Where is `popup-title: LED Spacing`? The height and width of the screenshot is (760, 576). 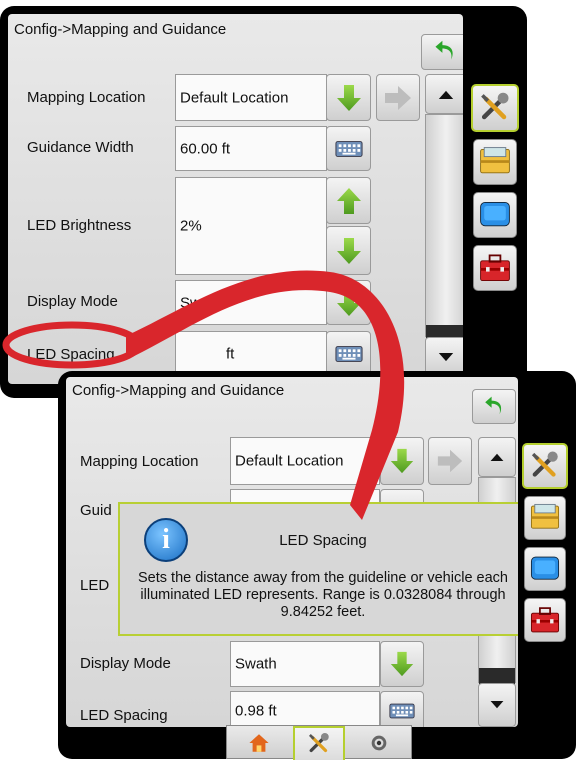
popup-title: LED Spacing is located at coordinates (323, 540).